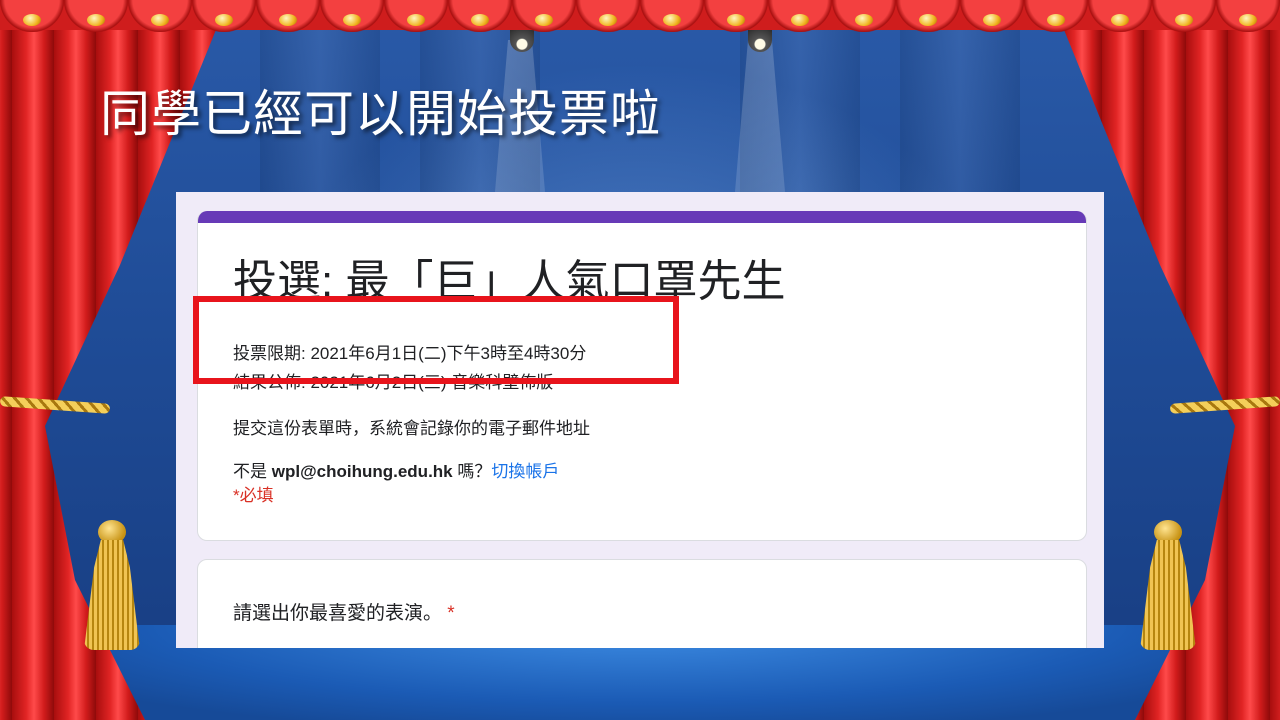  Describe the element at coordinates (253, 495) in the screenshot. I see `required-note: *必填` at that location.